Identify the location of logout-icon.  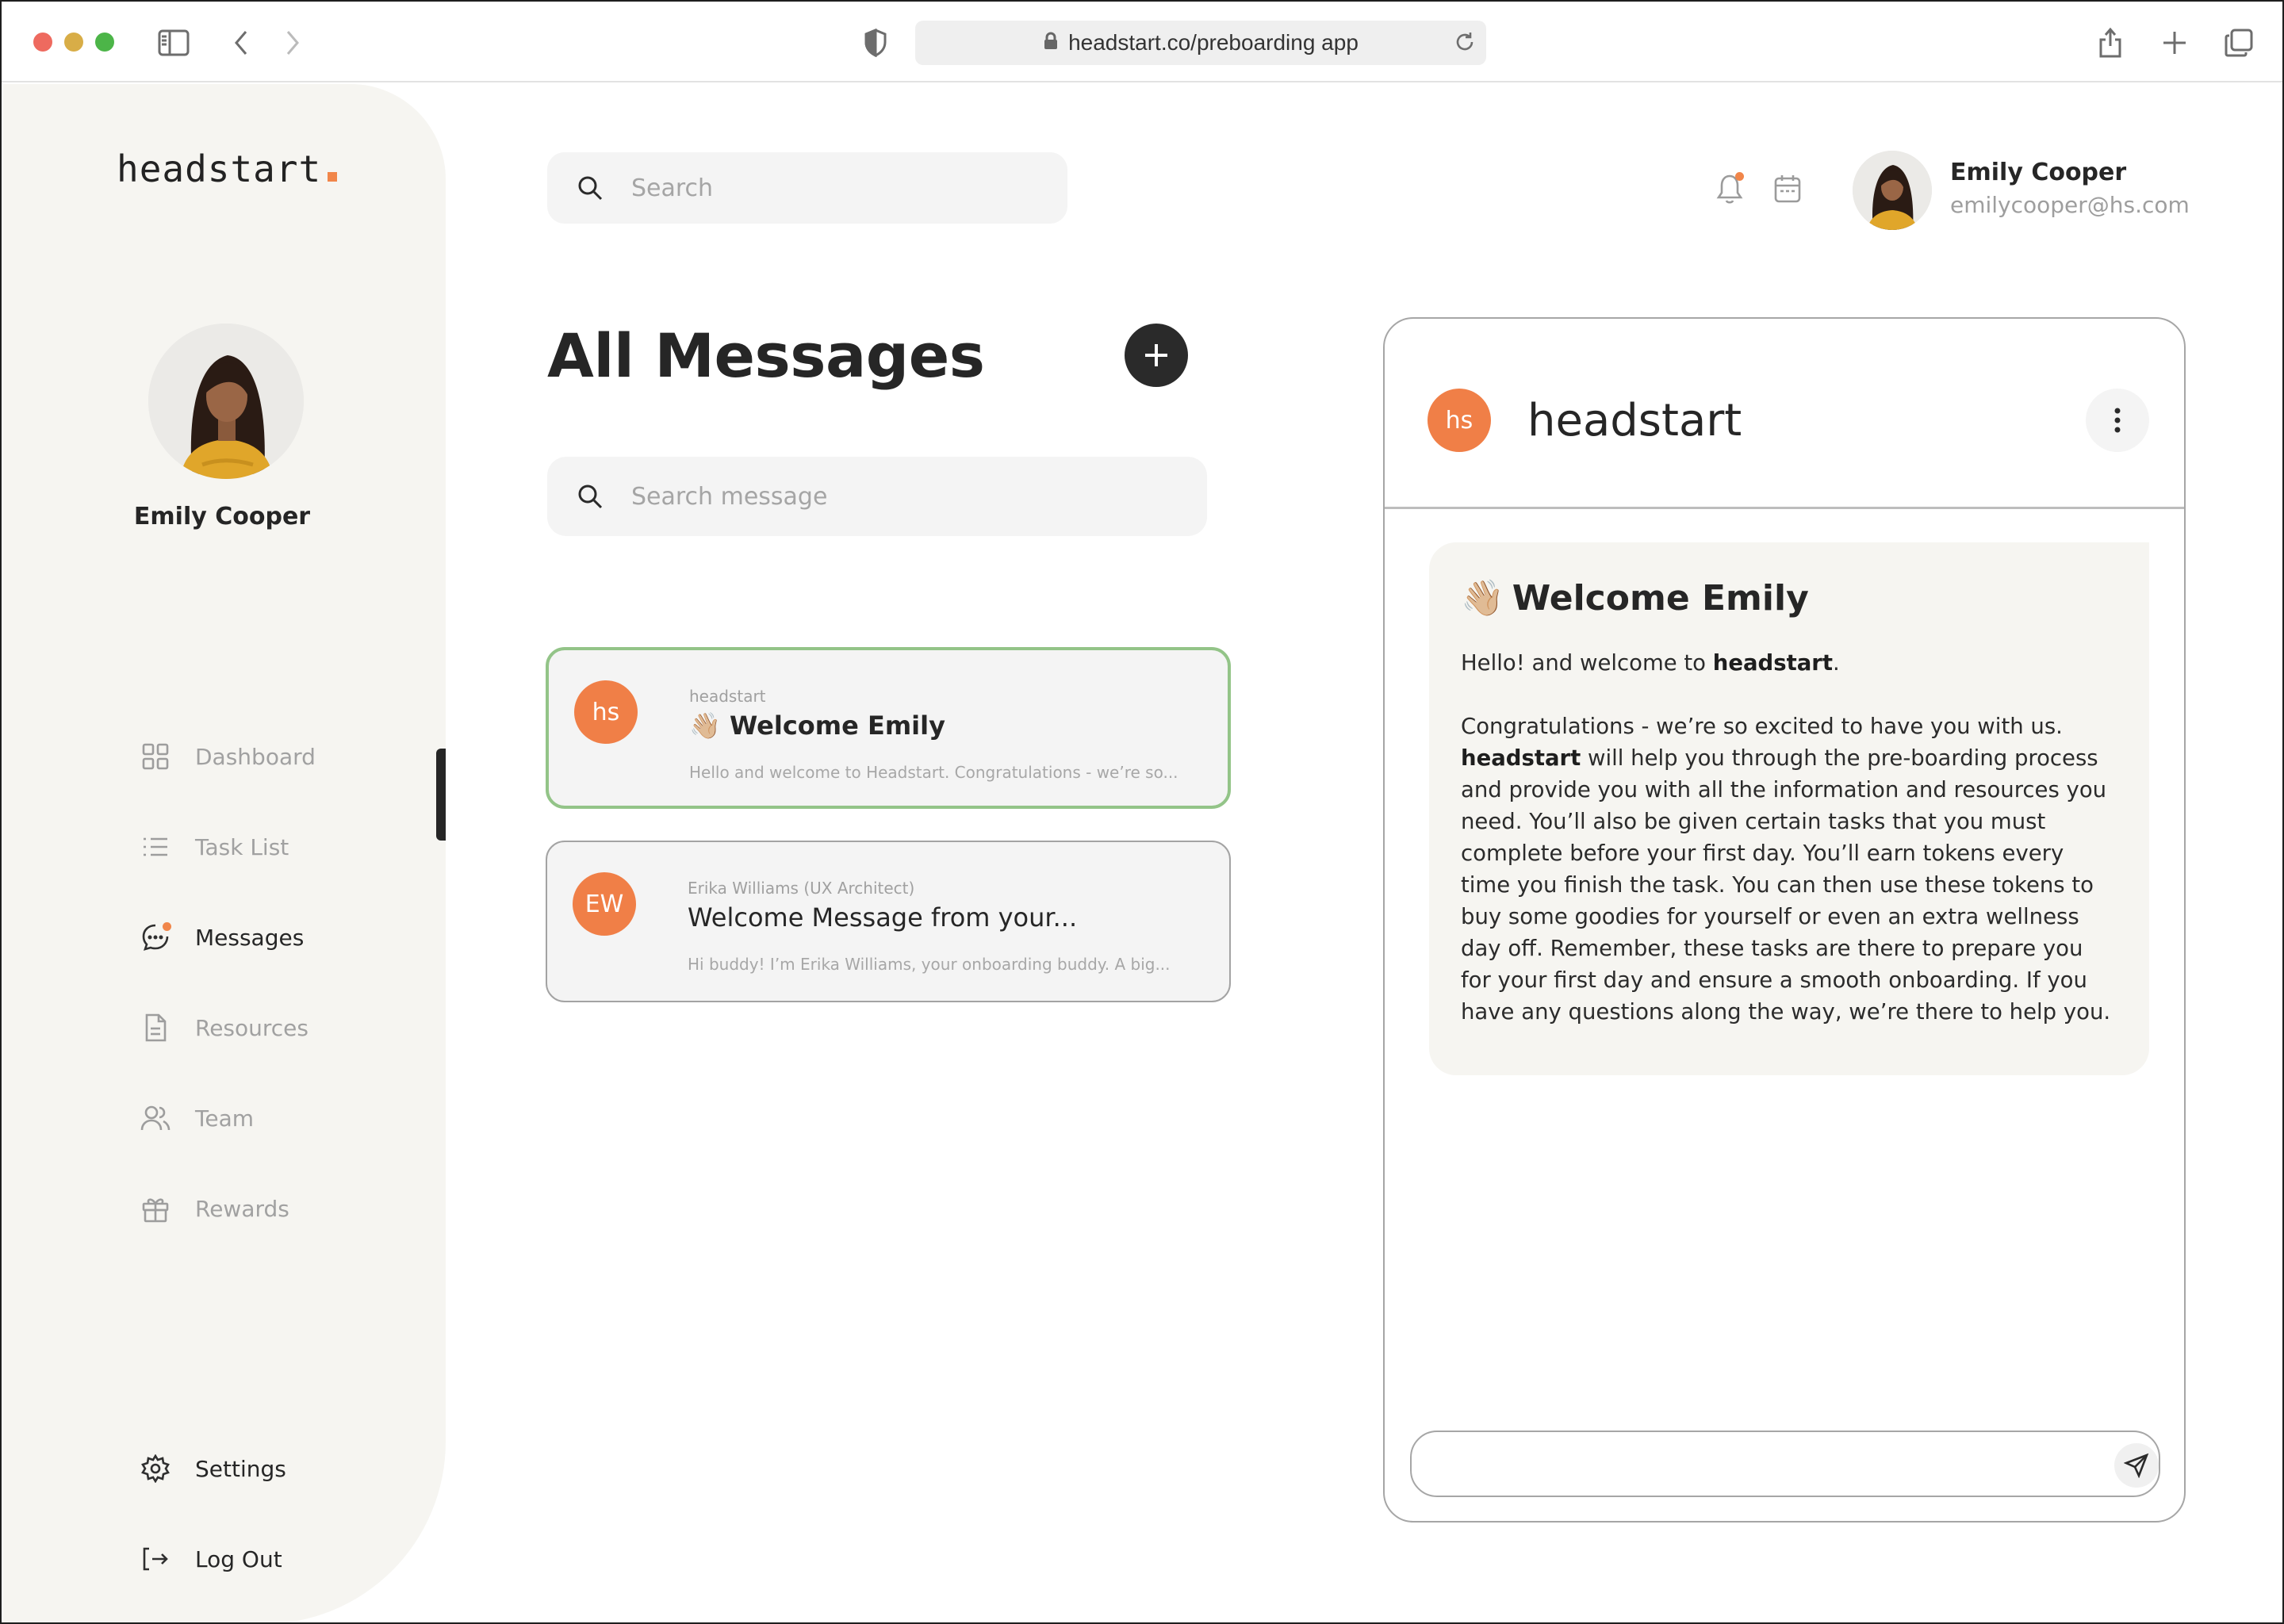
(155, 1559).